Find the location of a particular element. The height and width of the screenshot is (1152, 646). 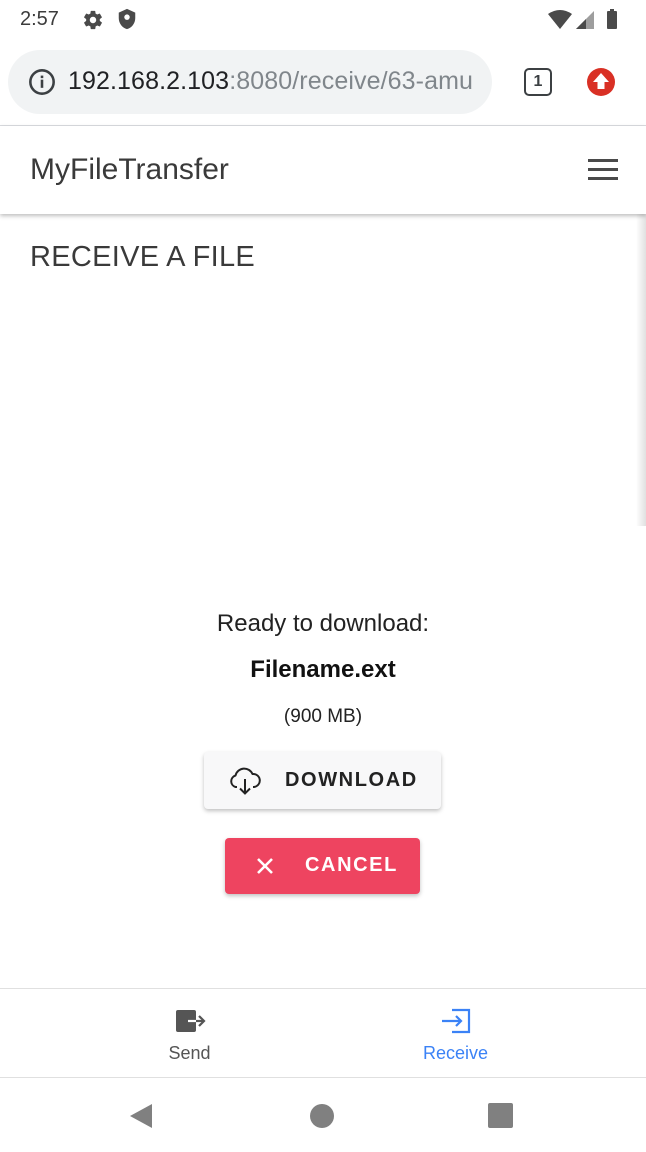

gear-icon is located at coordinates (93, 20).